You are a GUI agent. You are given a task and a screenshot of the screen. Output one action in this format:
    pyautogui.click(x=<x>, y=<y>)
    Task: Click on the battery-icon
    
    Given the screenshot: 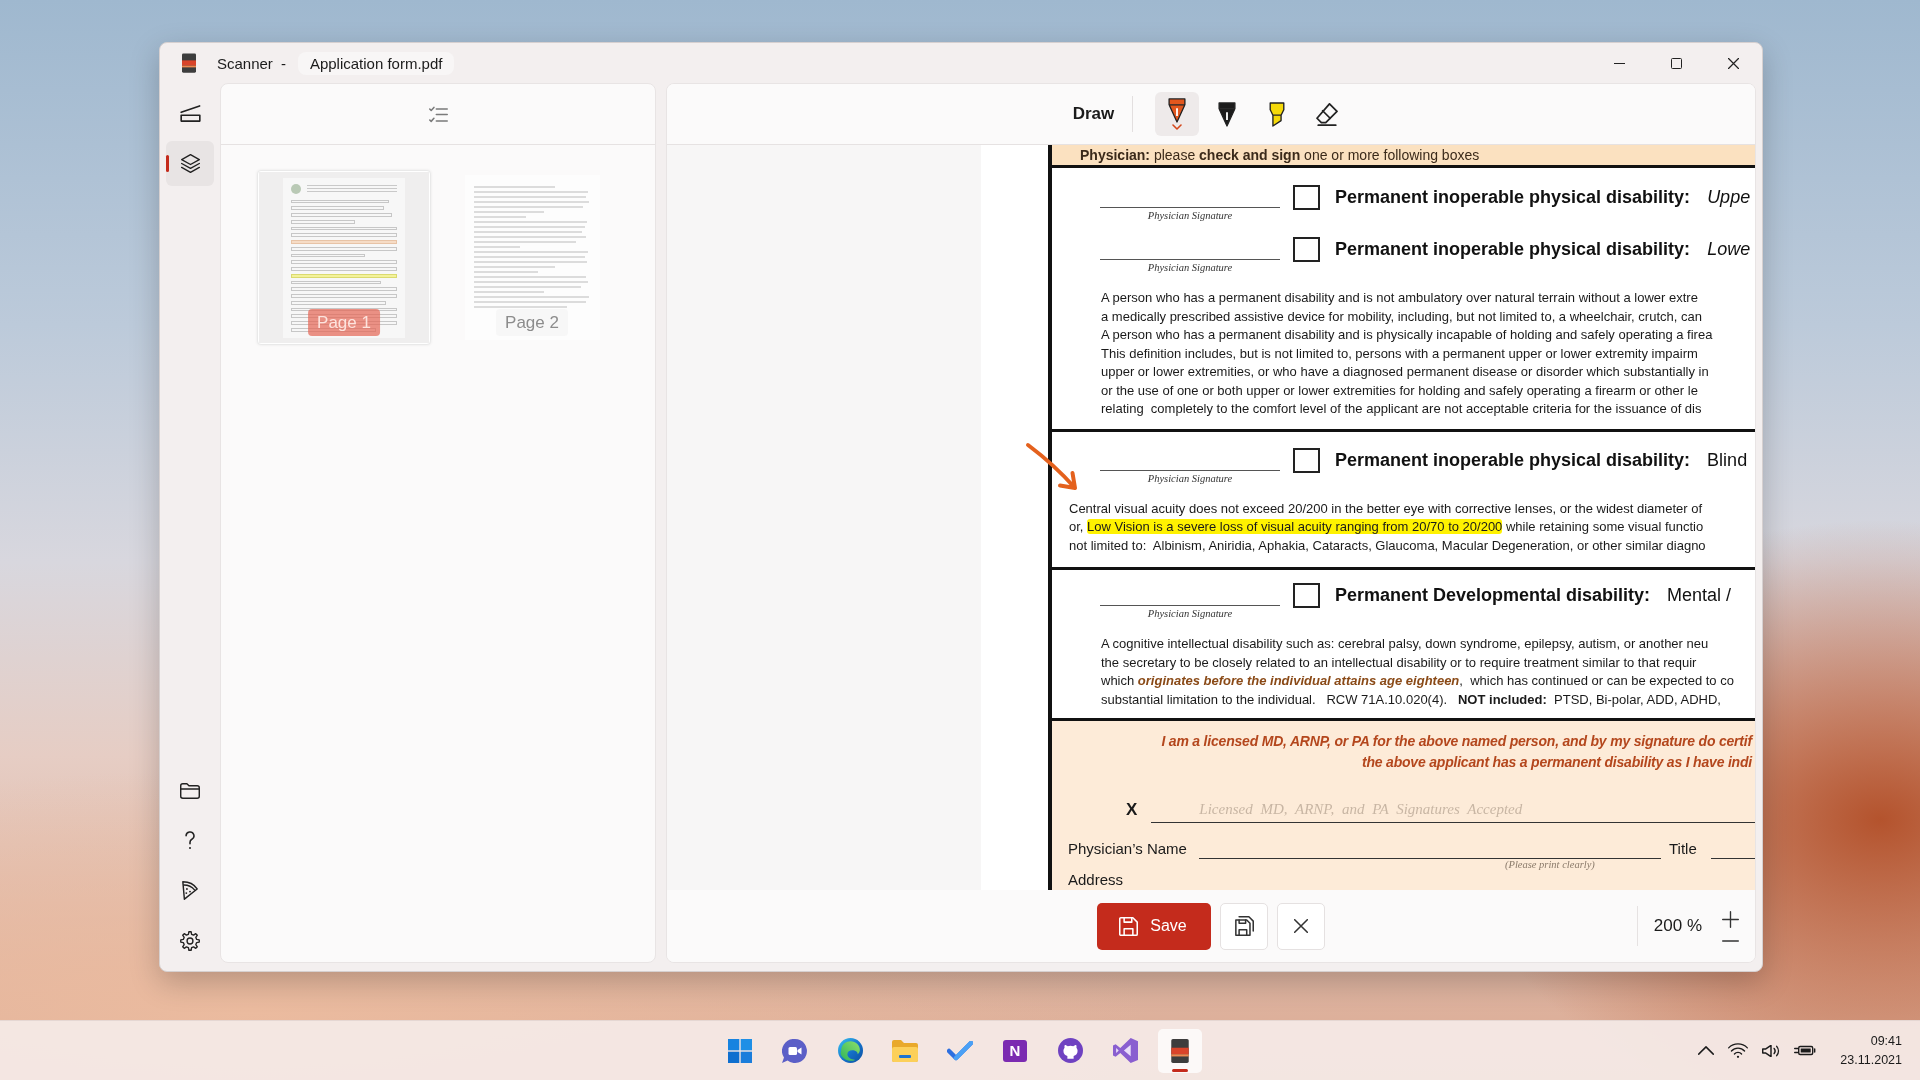 What is the action you would take?
    pyautogui.click(x=1805, y=1050)
    